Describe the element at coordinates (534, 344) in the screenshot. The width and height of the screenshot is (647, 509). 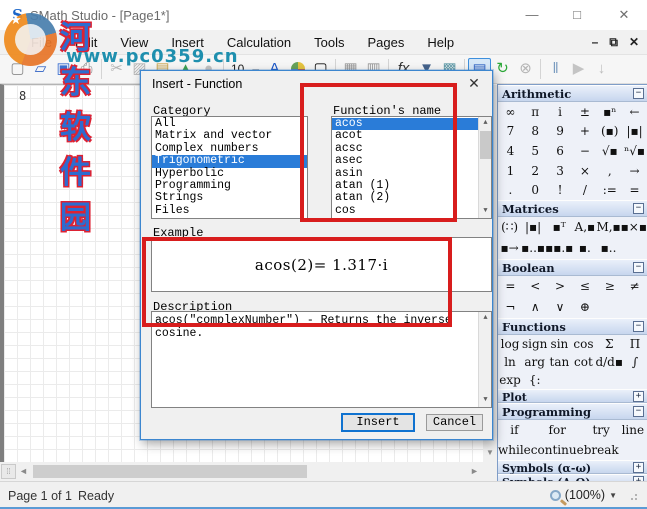
I see `palette-button-sign: sign` at that location.